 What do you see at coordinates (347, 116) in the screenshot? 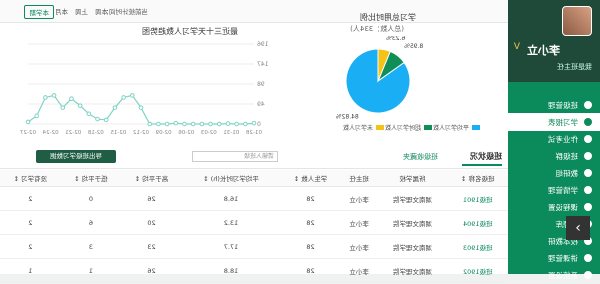
I see `pie-slice-label: 84.82%` at bounding box center [347, 116].